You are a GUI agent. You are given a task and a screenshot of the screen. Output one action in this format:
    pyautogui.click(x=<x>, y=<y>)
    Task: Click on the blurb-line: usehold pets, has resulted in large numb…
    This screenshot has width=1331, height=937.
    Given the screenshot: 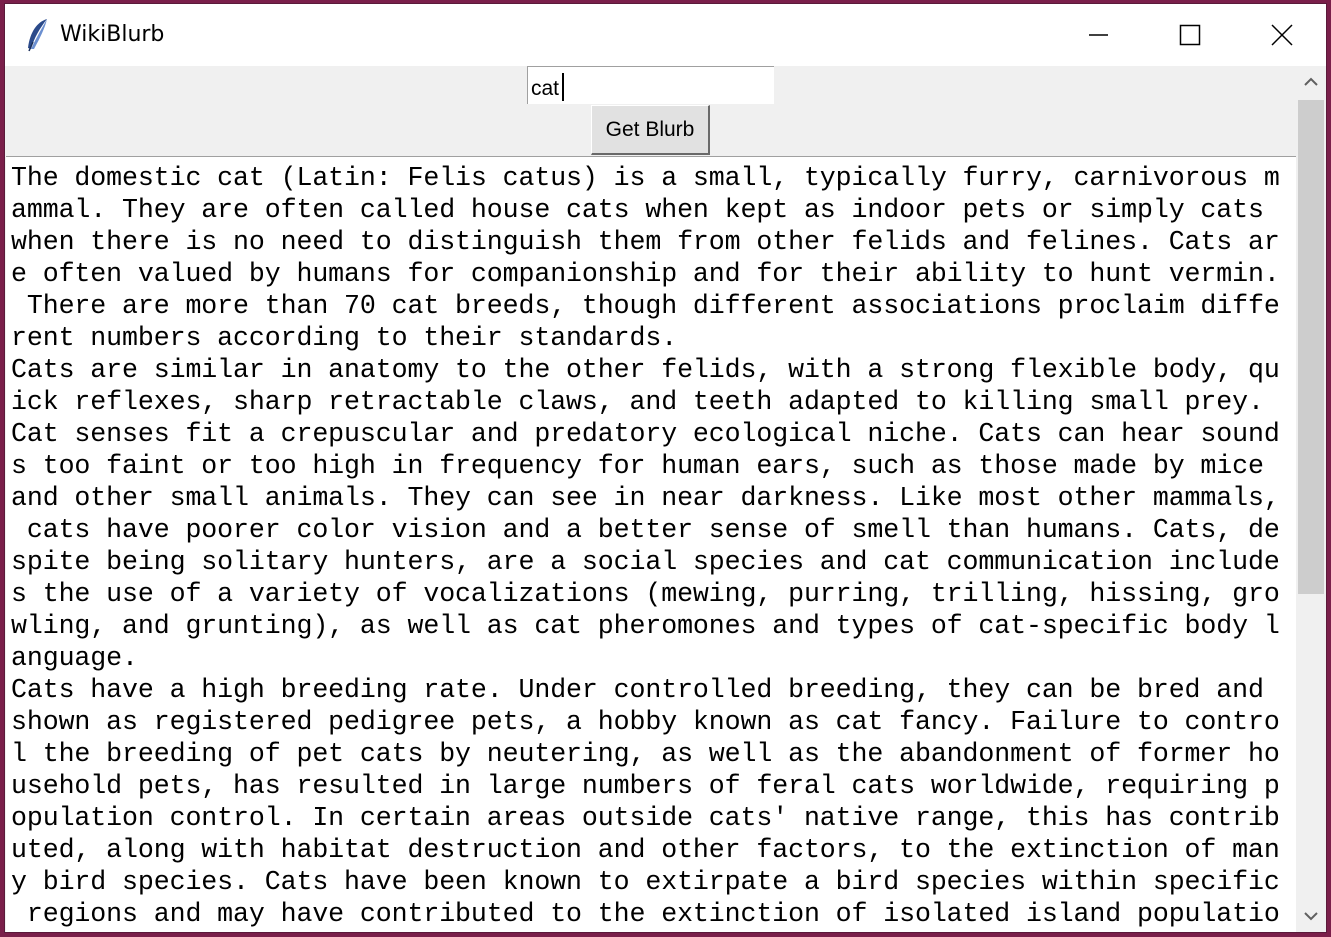 What is the action you would take?
    pyautogui.click(x=645, y=786)
    